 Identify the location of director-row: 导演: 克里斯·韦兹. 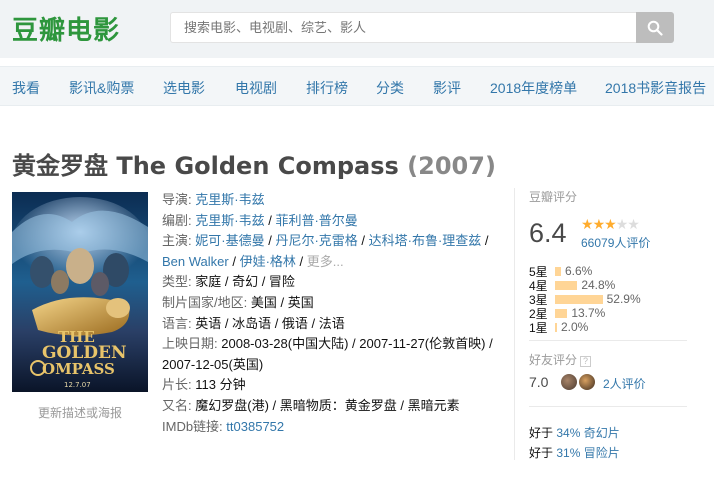
(213, 199).